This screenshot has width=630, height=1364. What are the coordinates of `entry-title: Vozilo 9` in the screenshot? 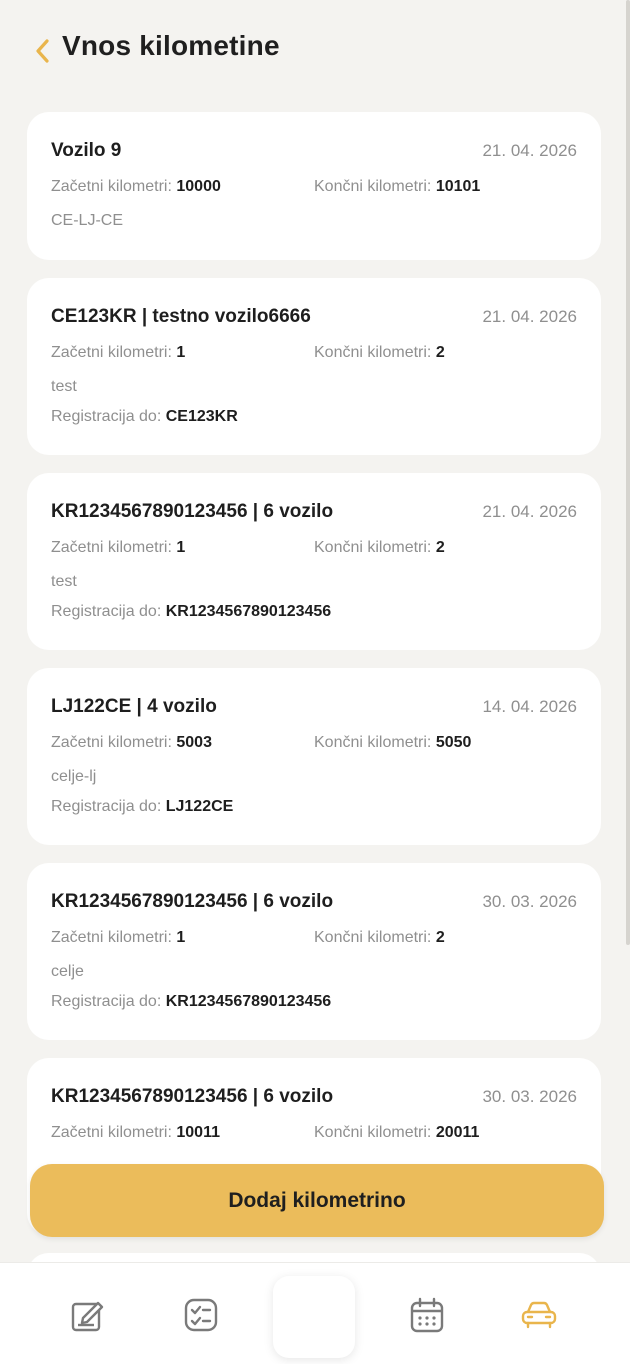 It's located at (86, 150).